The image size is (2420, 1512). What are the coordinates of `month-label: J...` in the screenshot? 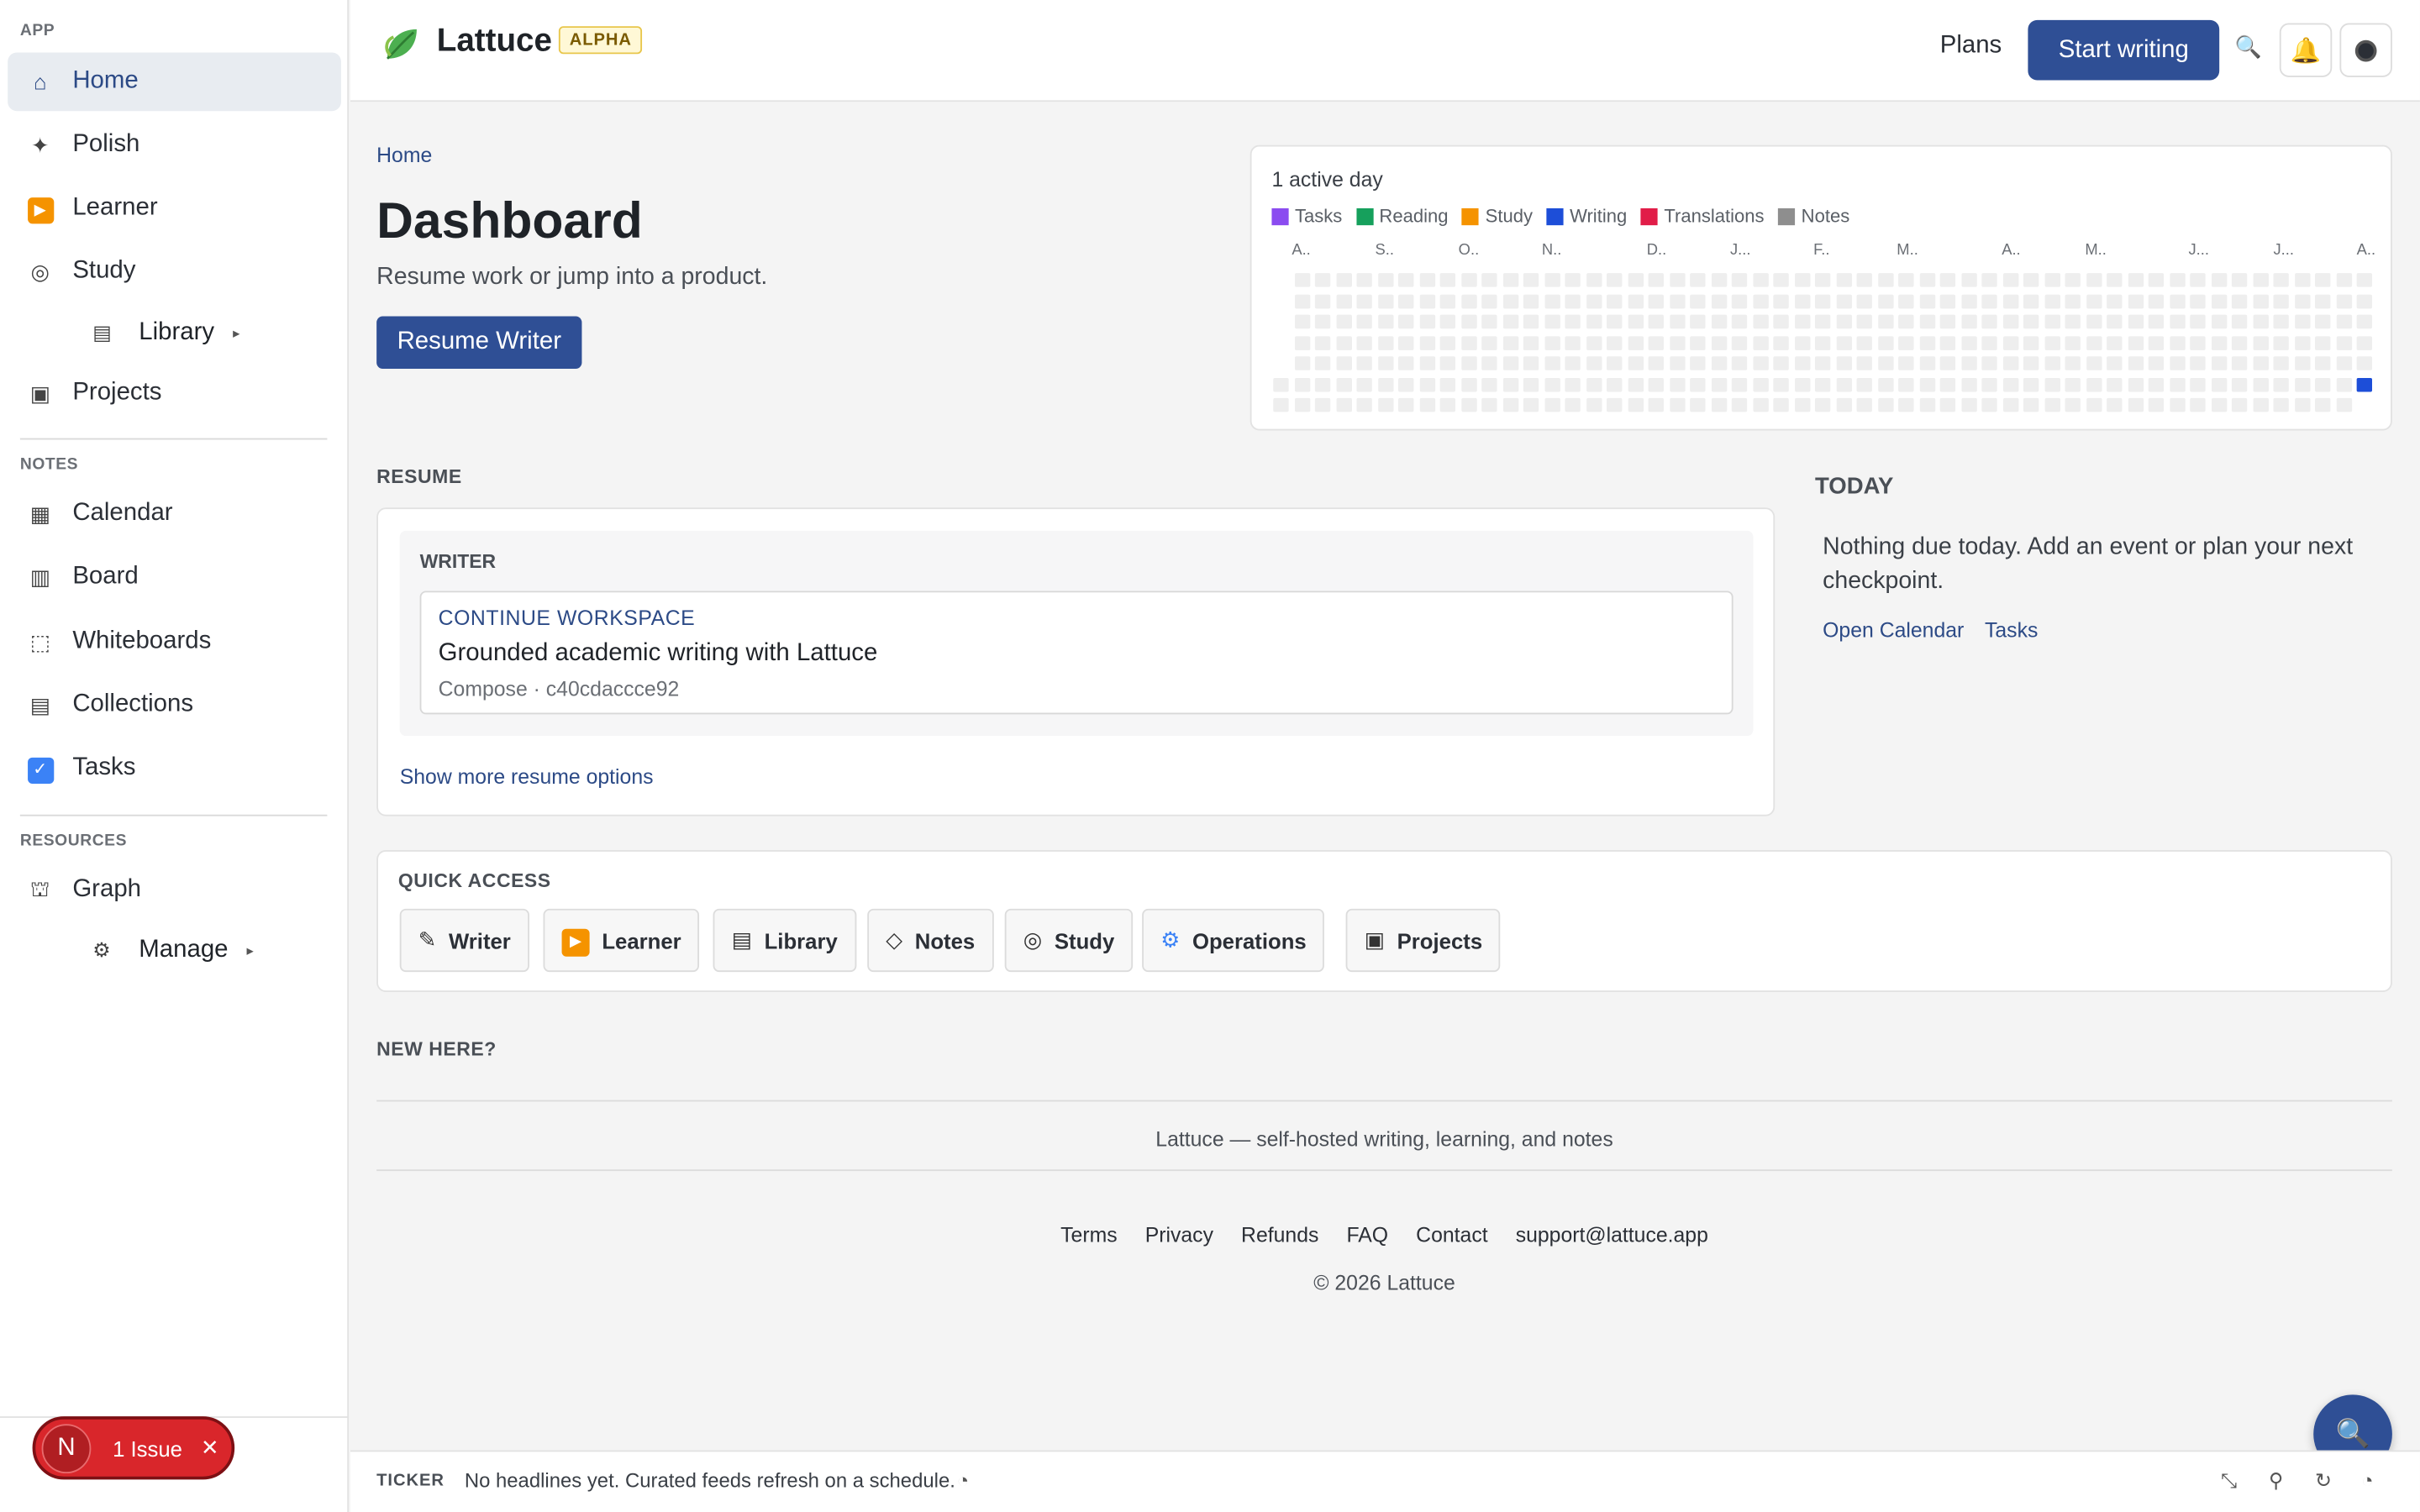 It's located at (2283, 251).